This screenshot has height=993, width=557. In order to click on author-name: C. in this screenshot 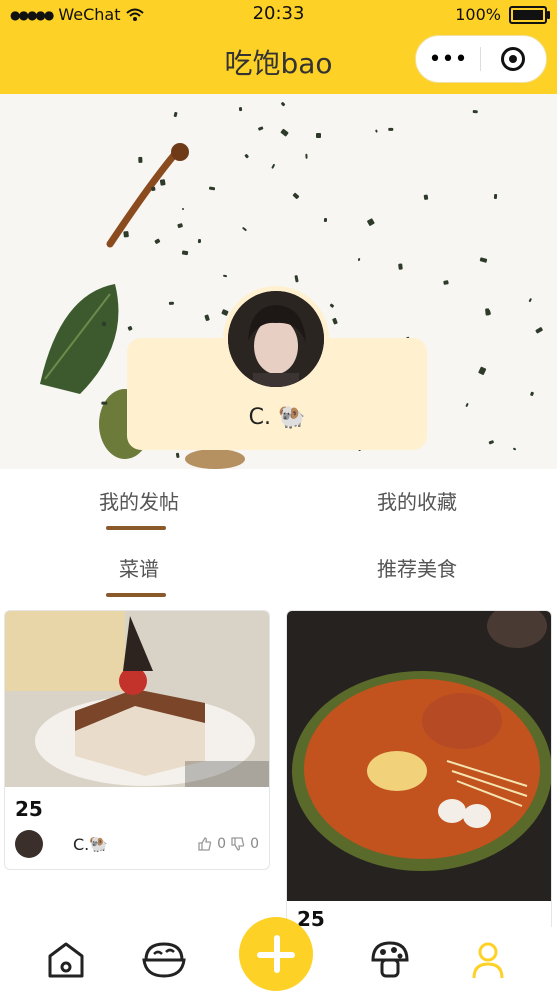, I will do `click(81, 844)`.